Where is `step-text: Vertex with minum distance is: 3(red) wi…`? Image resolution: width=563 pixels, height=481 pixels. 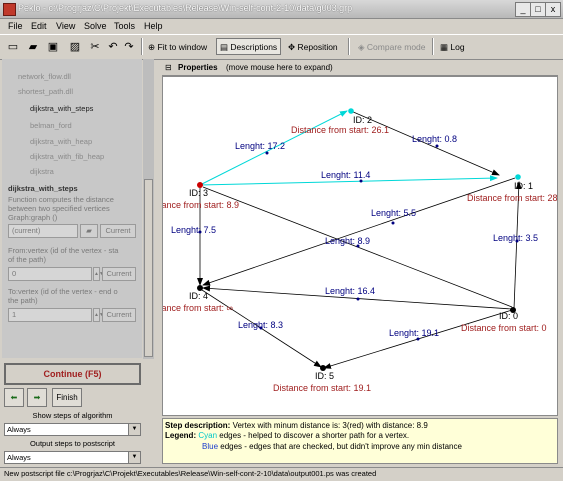 step-text: Vertex with minum distance is: 3(red) wi… is located at coordinates (330, 425).